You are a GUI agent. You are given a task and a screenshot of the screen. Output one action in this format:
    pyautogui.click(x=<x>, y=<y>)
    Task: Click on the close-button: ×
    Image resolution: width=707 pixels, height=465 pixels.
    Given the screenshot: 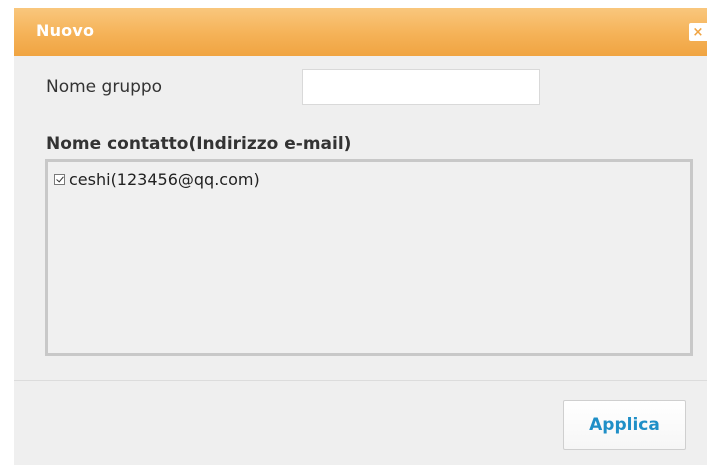 What is the action you would take?
    pyautogui.click(x=698, y=32)
    